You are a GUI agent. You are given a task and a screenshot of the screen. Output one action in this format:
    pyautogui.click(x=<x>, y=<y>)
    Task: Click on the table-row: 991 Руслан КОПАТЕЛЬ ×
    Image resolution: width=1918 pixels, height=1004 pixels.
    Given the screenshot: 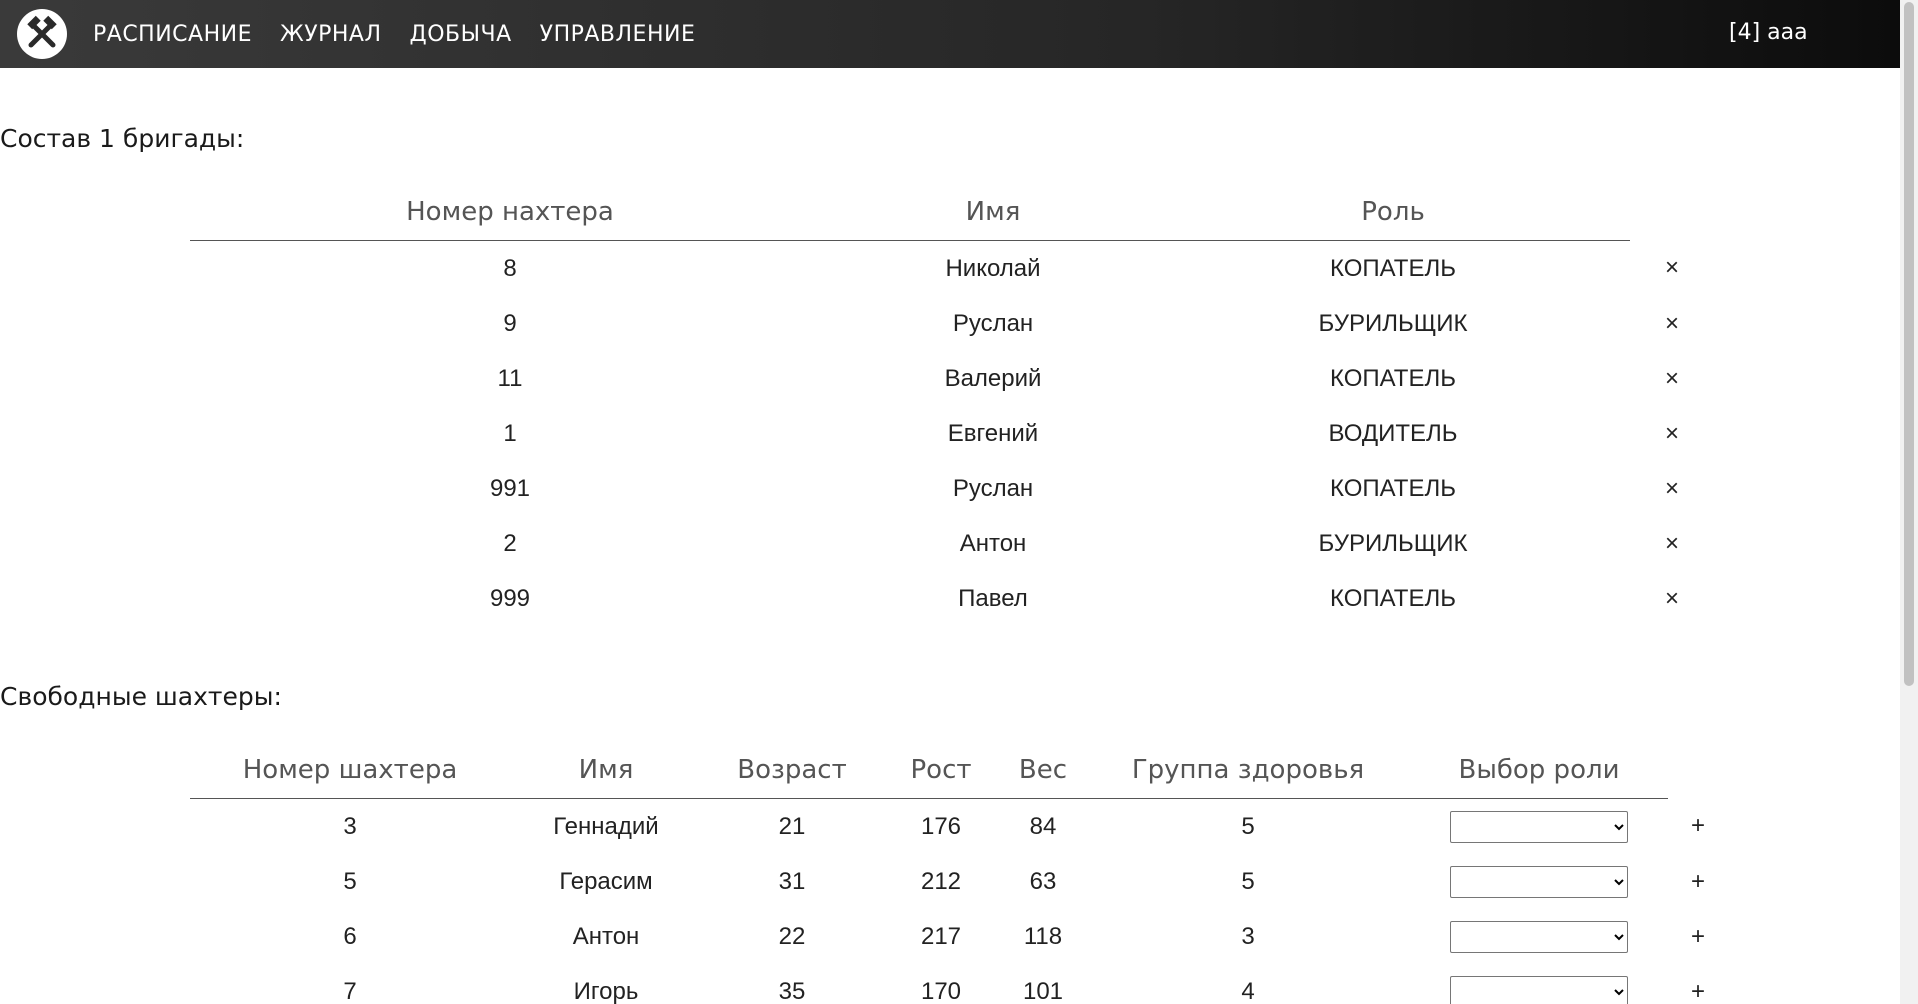 What is the action you would take?
    pyautogui.click(x=952, y=488)
    